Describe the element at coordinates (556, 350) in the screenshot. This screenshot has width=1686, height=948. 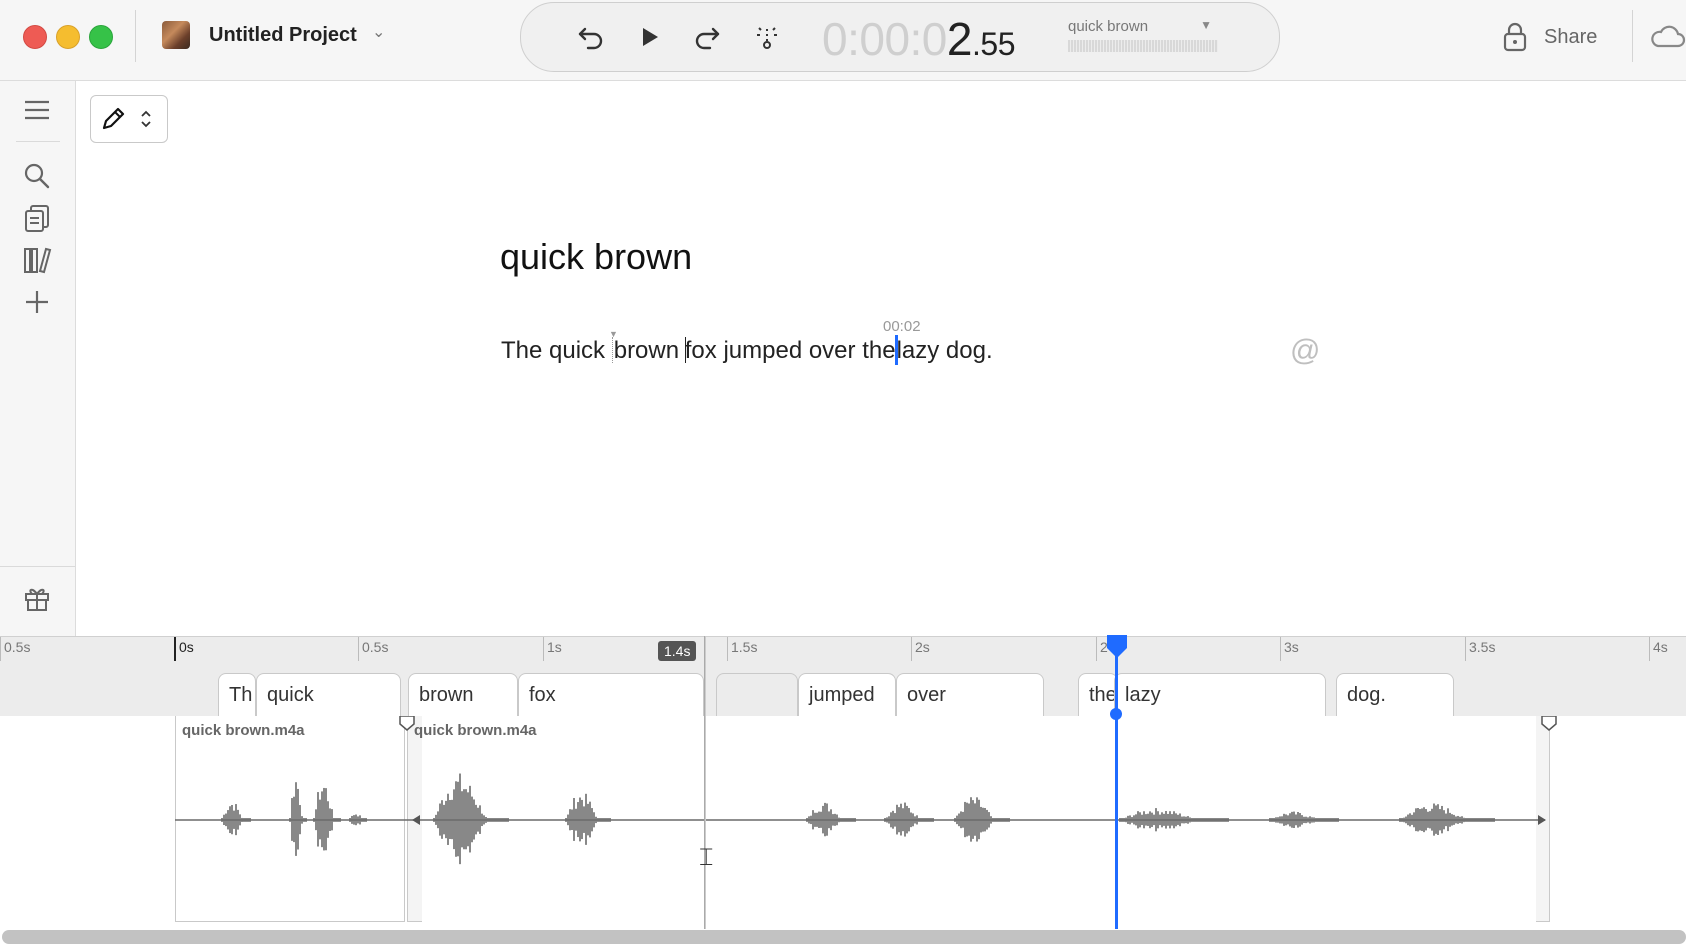
I see `transcript-word: The quick` at that location.